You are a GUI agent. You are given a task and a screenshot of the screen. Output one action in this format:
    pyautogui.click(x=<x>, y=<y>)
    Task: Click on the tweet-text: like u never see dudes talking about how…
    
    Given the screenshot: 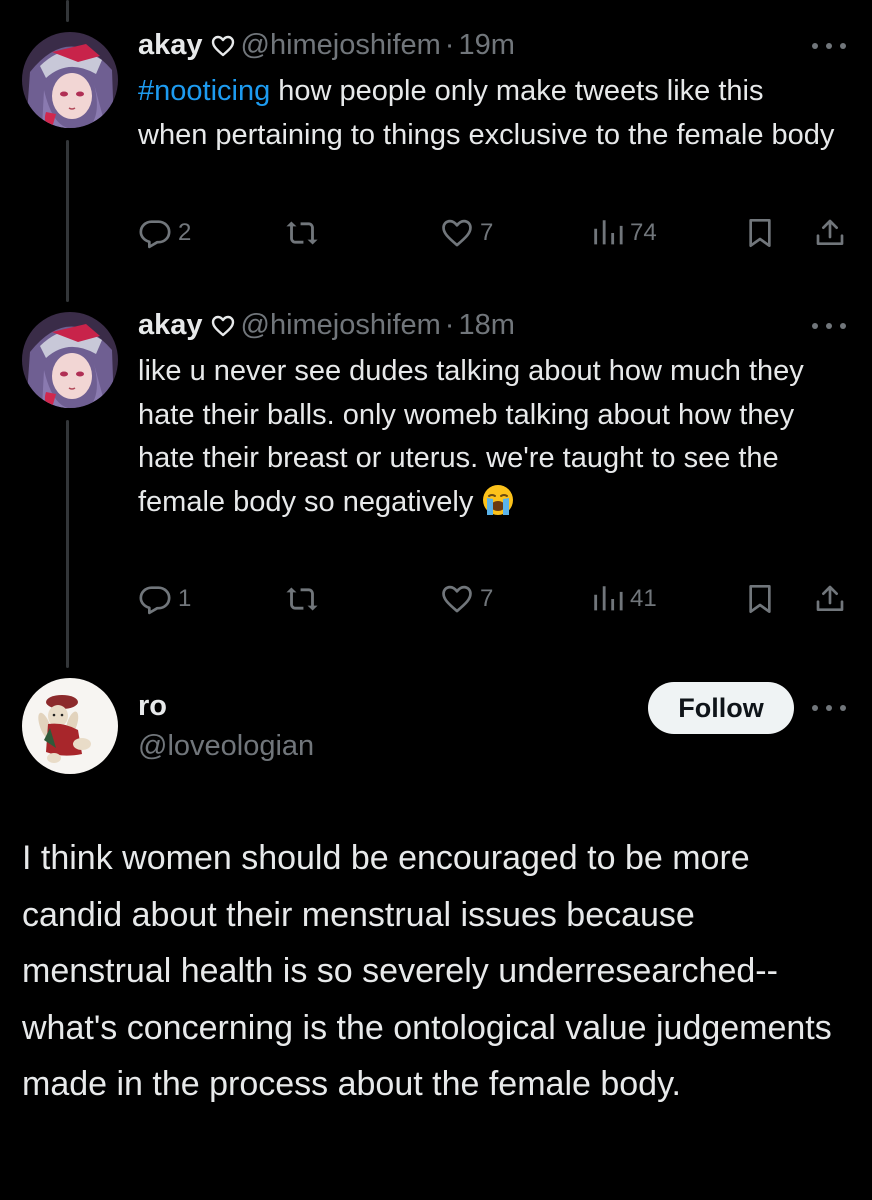 What is the action you would take?
    pyautogui.click(x=483, y=440)
    